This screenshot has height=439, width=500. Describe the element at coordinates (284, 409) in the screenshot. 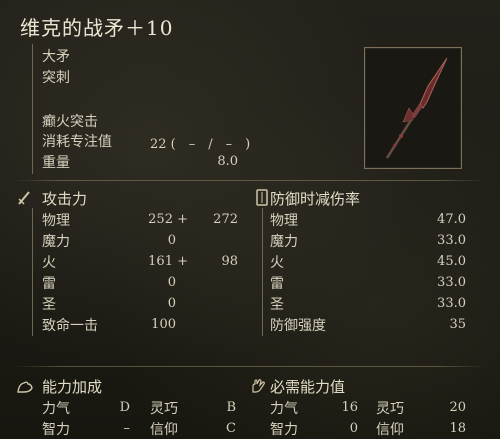

I see `req-label-str: 力气` at that location.